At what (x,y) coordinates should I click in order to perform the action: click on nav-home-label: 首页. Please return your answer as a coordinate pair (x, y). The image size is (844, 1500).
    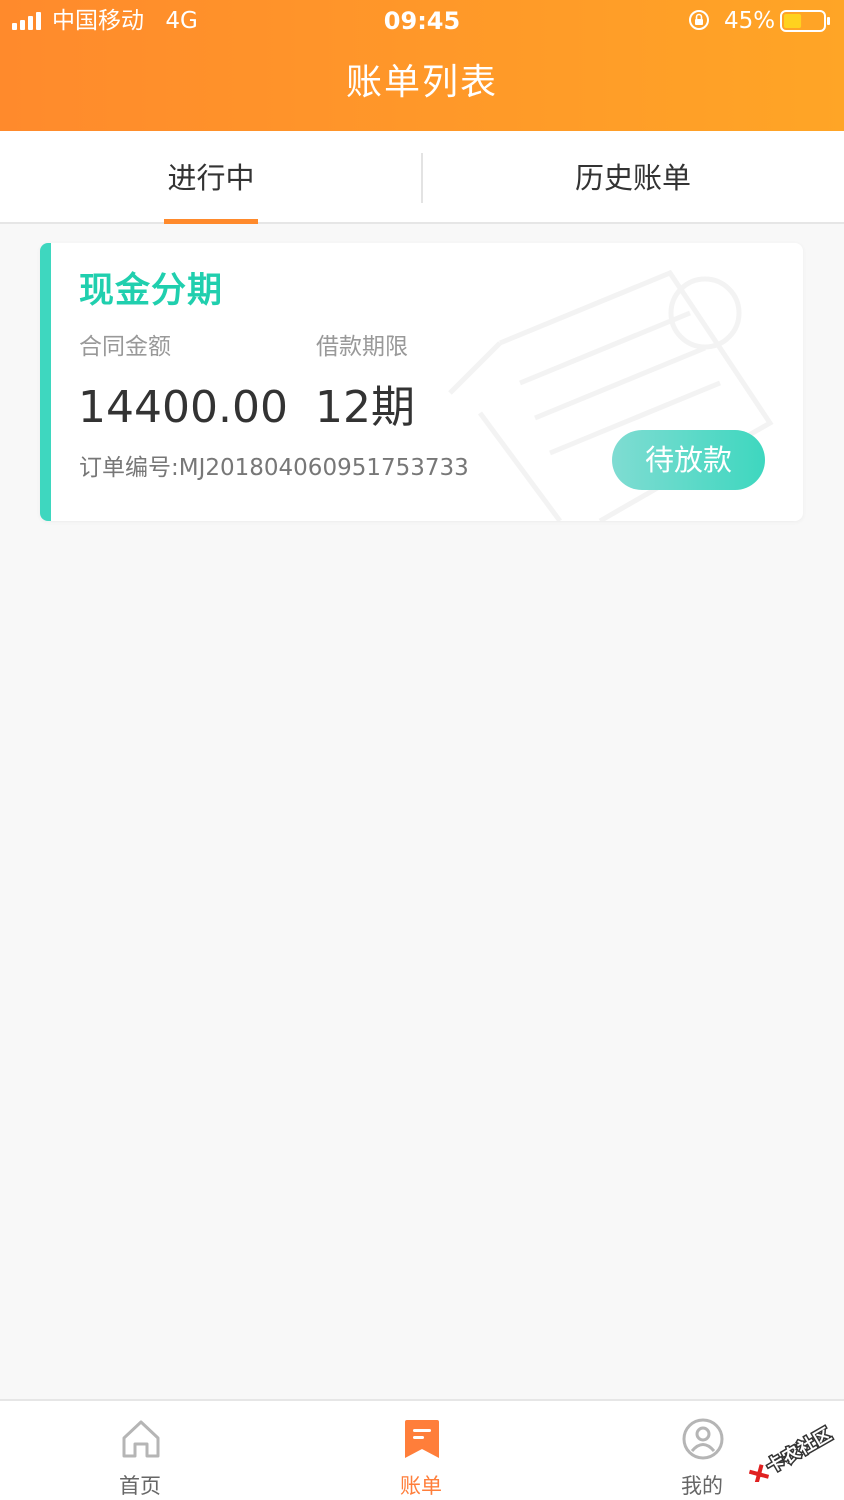
    Looking at the image, I should click on (140, 1486).